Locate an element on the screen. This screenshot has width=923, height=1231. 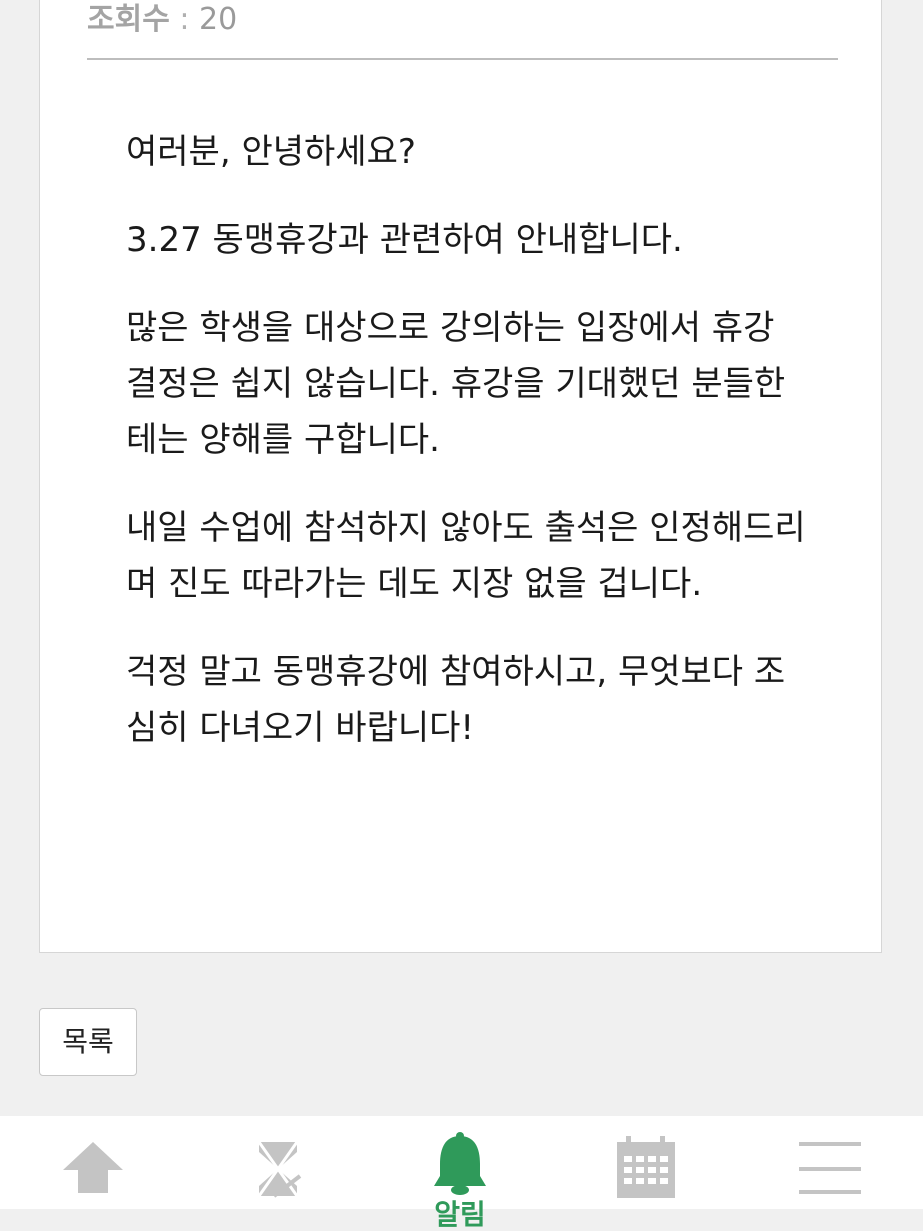
home-icon is located at coordinates (93, 1167).